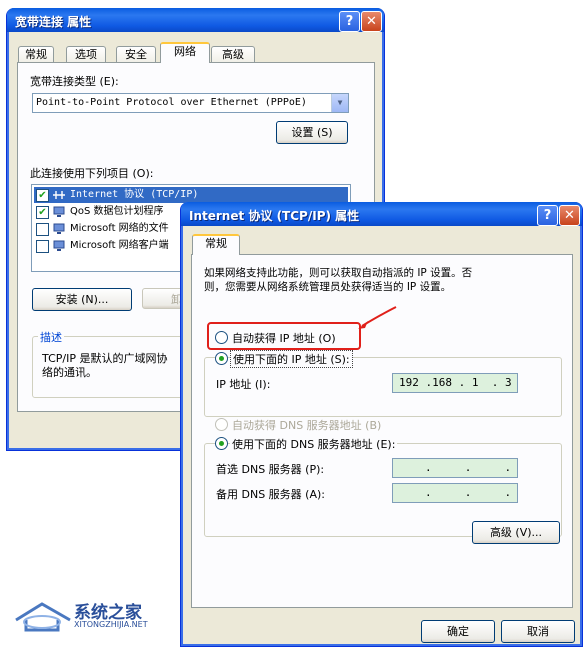 Image resolution: width=588 pixels, height=656 pixels. I want to click on intro-line1: 如果网络支持此功能，则可以获取自动指派的 IP 设置。否, so click(338, 273).